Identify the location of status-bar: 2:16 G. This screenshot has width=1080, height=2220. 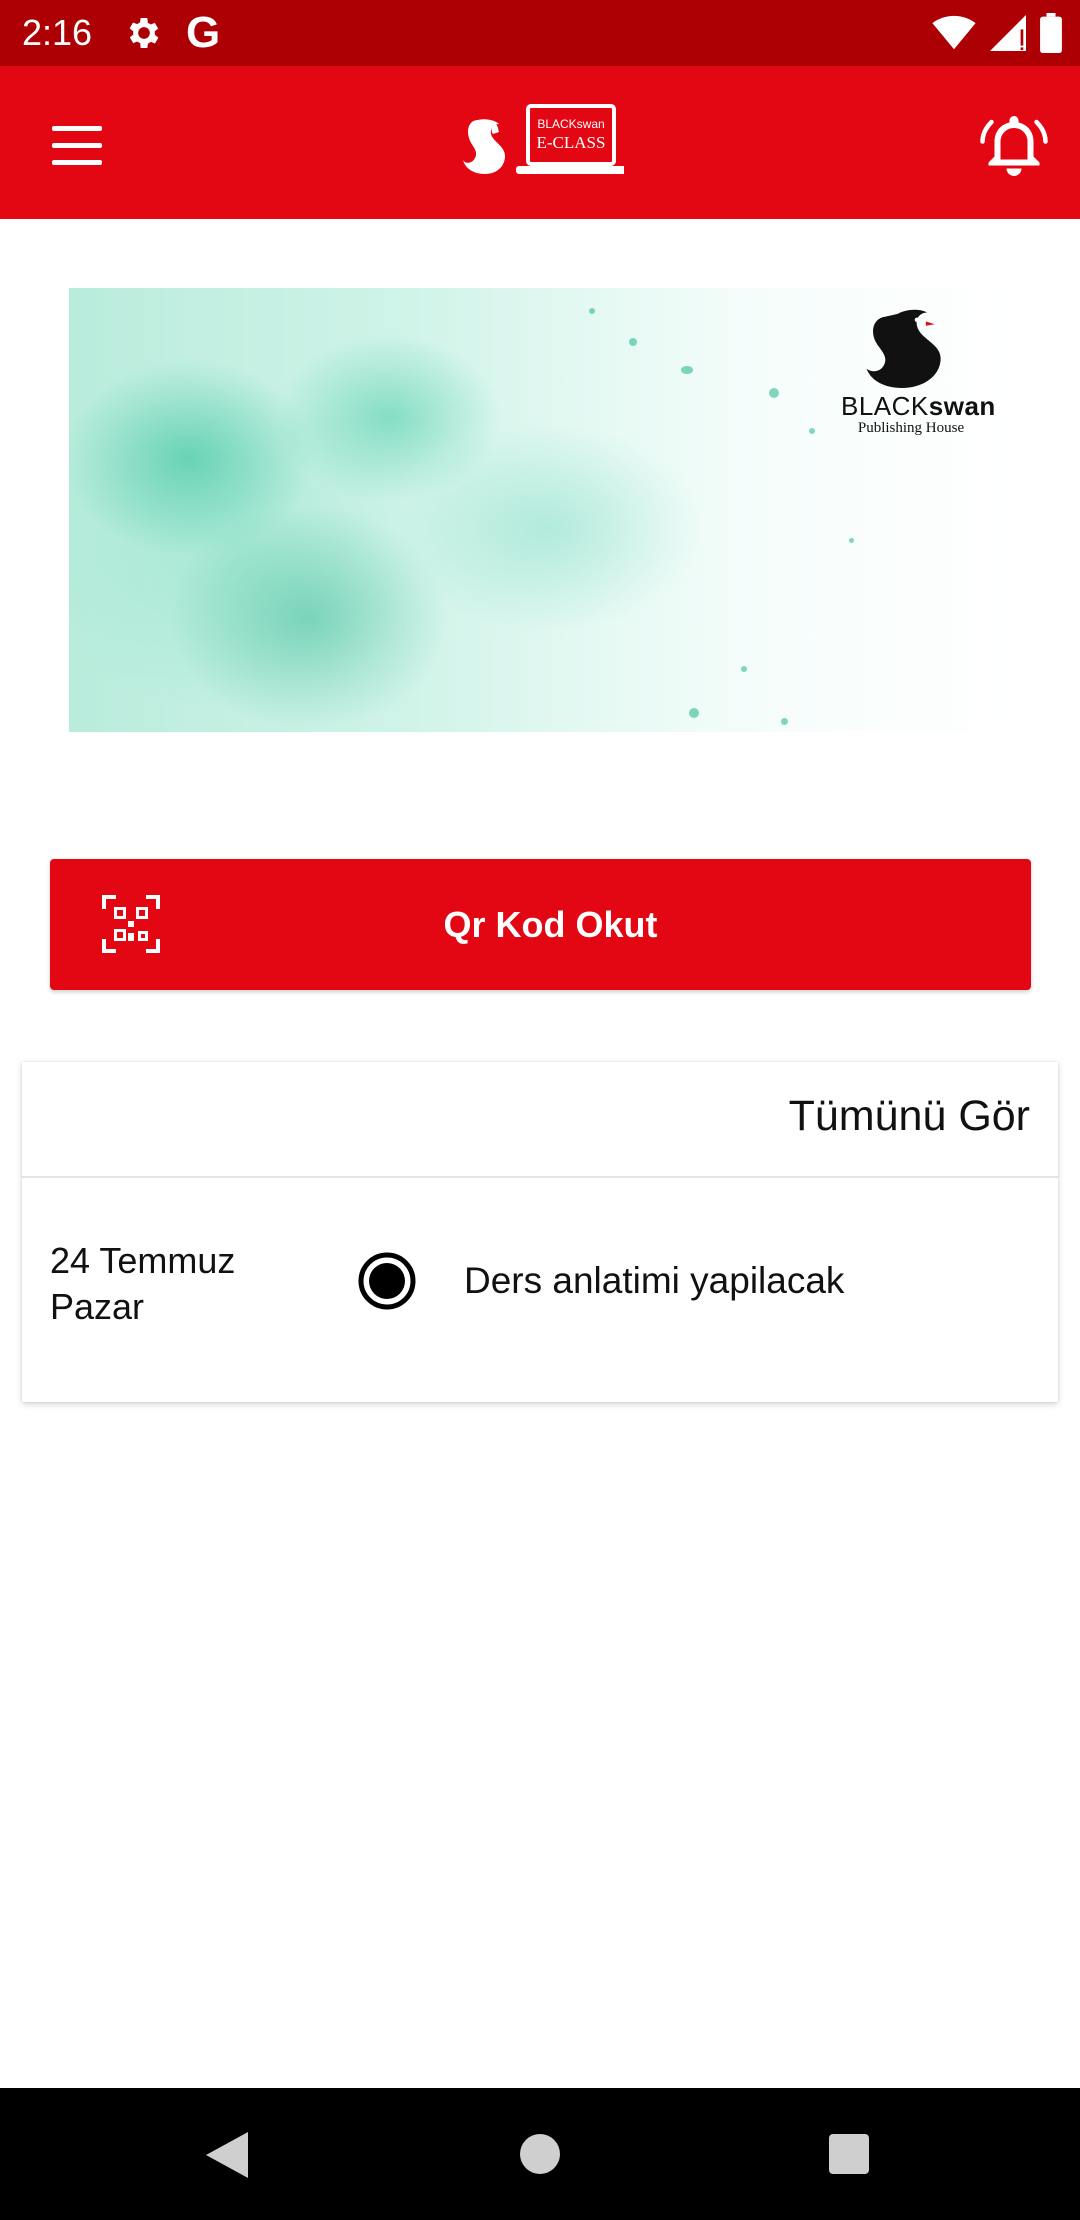
(540, 33).